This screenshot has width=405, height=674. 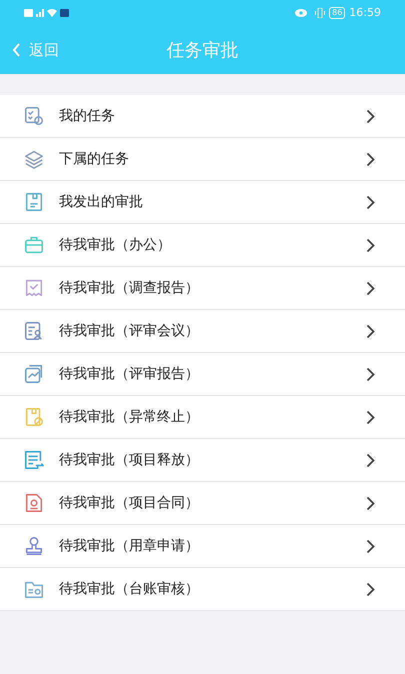 What do you see at coordinates (202, 331) in the screenshot?
I see `menu-item: 待我审批（评审会议）` at bounding box center [202, 331].